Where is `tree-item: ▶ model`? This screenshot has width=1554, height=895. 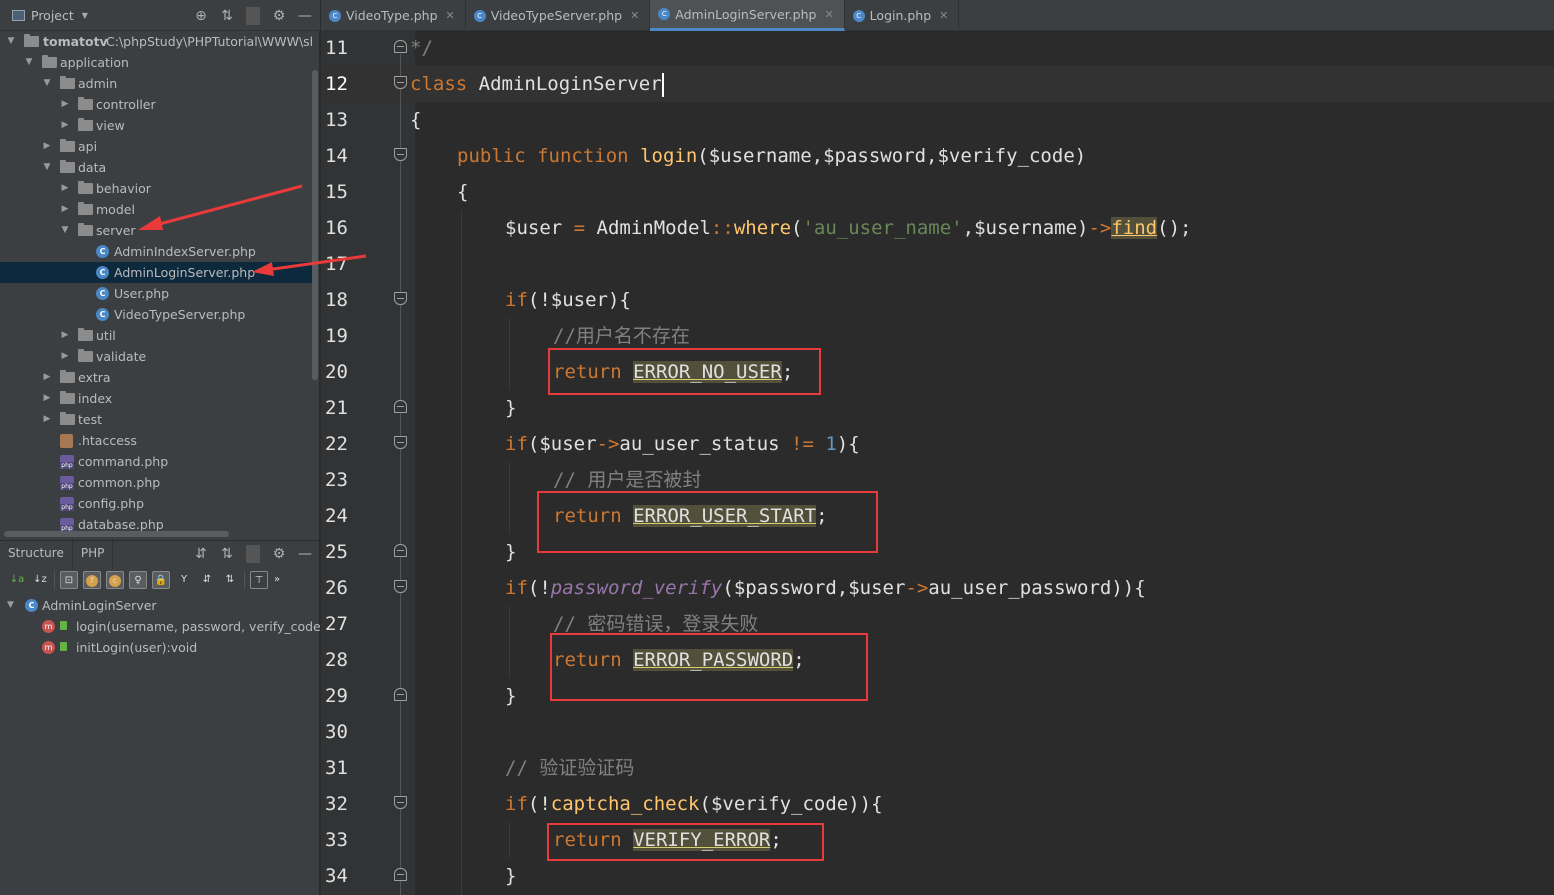 tree-item: ▶ model is located at coordinates (156, 209).